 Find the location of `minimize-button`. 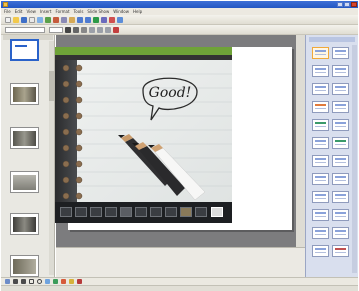

minimize-button is located at coordinates (340, 4).